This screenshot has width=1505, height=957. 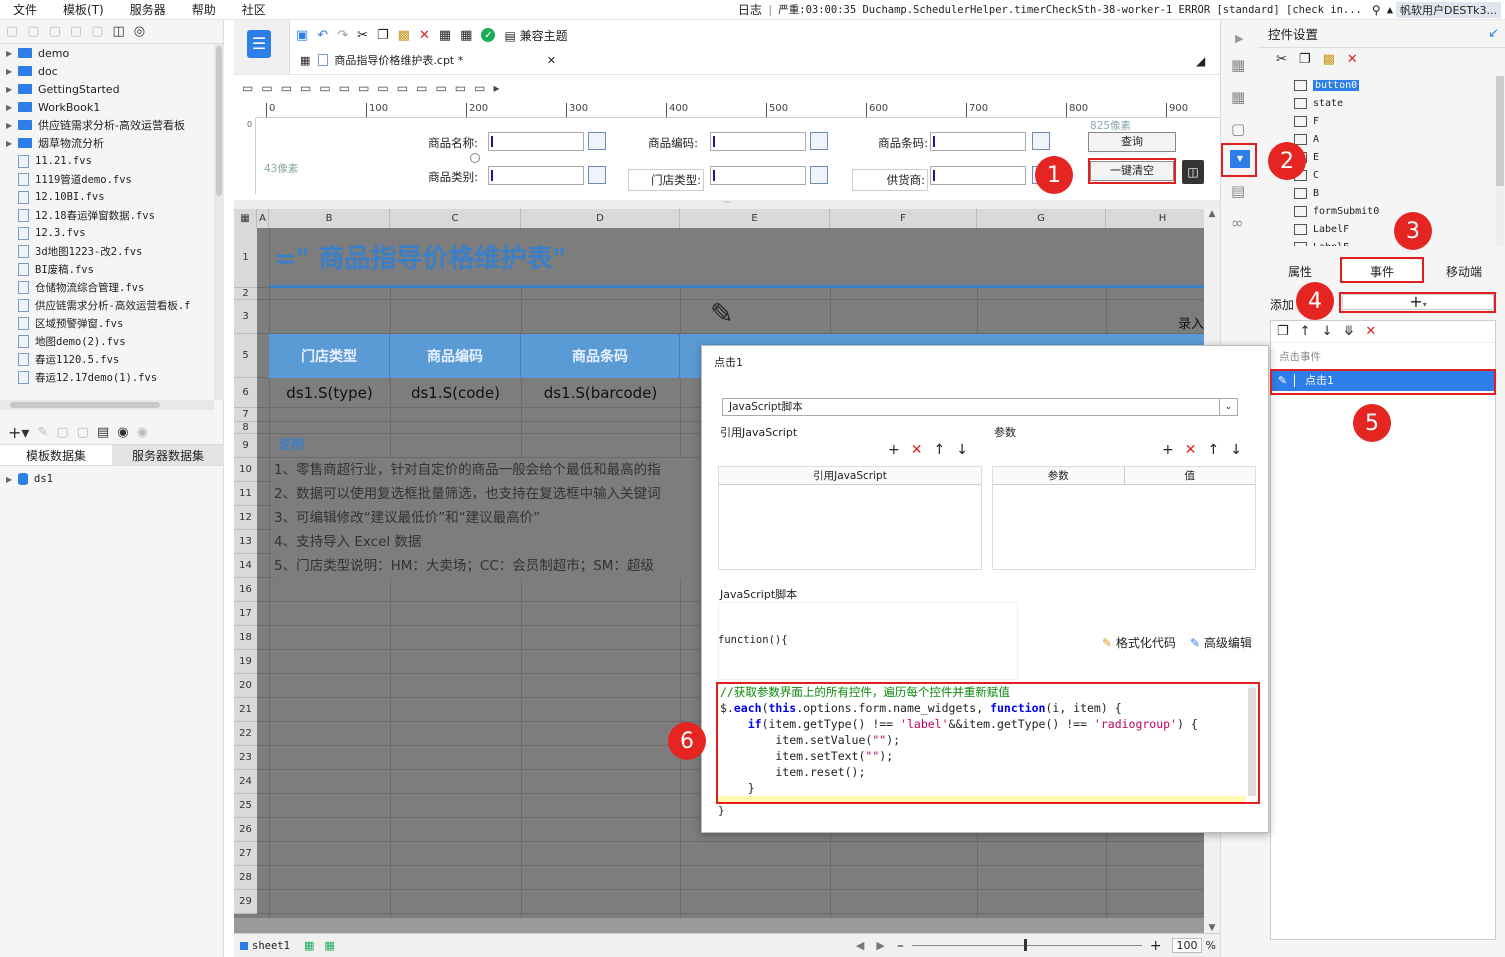 I want to click on code-line: }, so click(x=988, y=788).